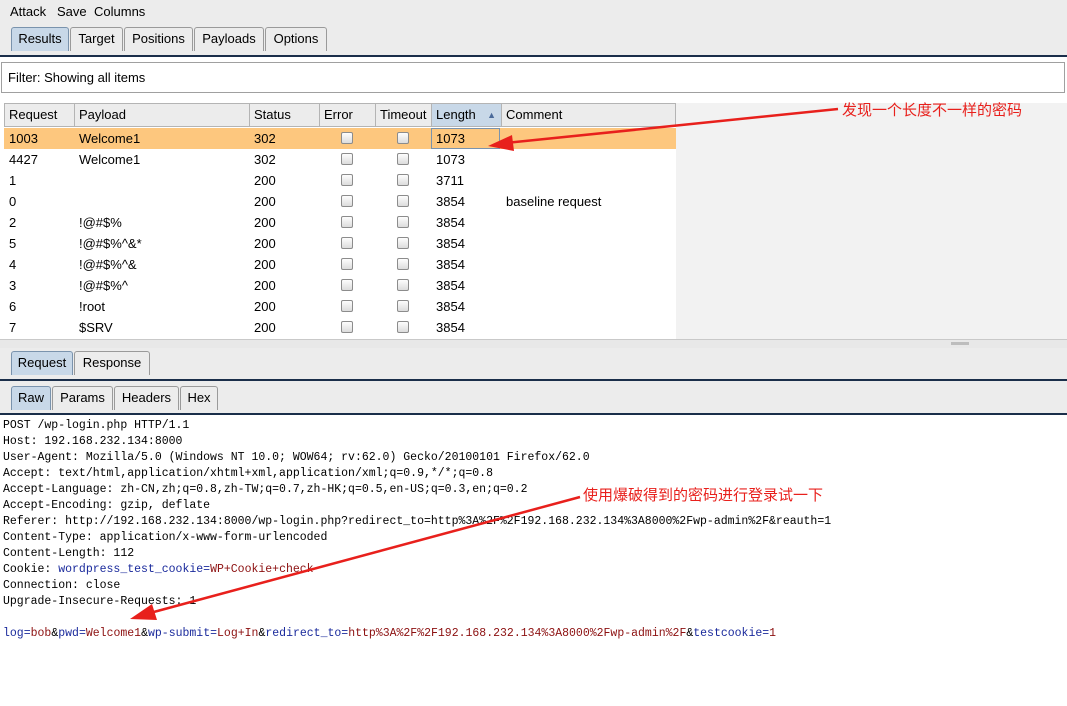 This screenshot has height=706, width=1067. Describe the element at coordinates (456, 114) in the screenshot. I see `column-header-length-label: Length` at that location.